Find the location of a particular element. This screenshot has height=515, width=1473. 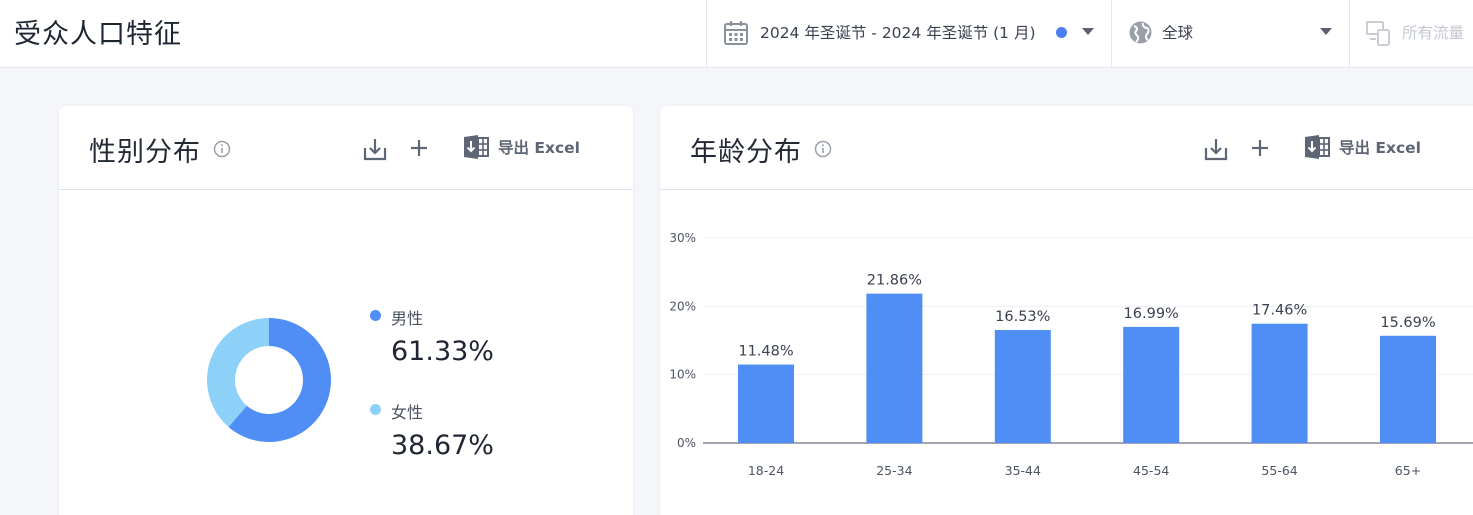

card-header: 年龄分布 导出 Excel is located at coordinates (1066, 148).